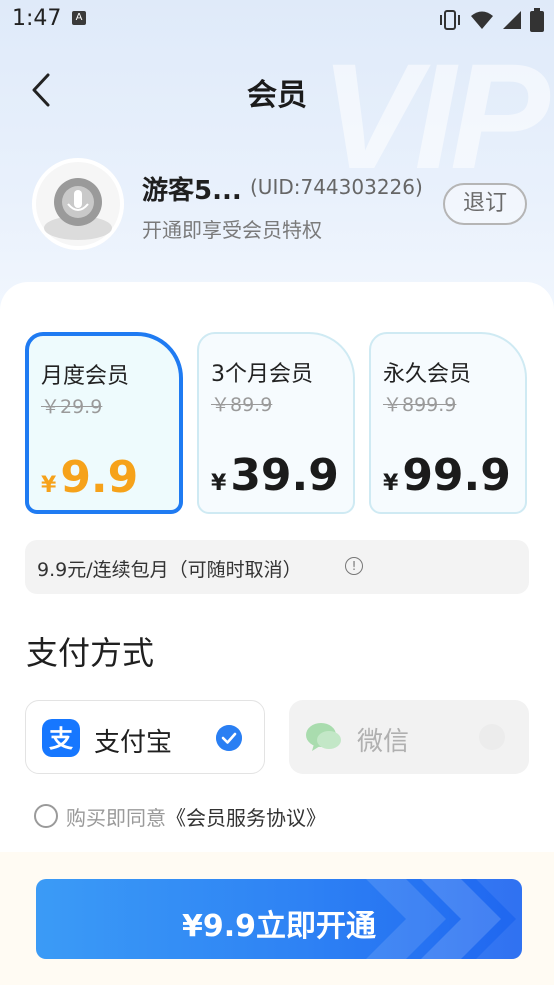  Describe the element at coordinates (279, 926) in the screenshot. I see `activate-button-label: ¥9.9立即开通` at that location.